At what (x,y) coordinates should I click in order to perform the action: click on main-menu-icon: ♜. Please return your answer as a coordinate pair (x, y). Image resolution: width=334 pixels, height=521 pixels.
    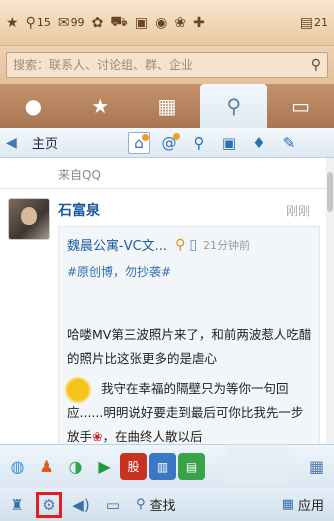
    Looking at the image, I should click on (17, 505).